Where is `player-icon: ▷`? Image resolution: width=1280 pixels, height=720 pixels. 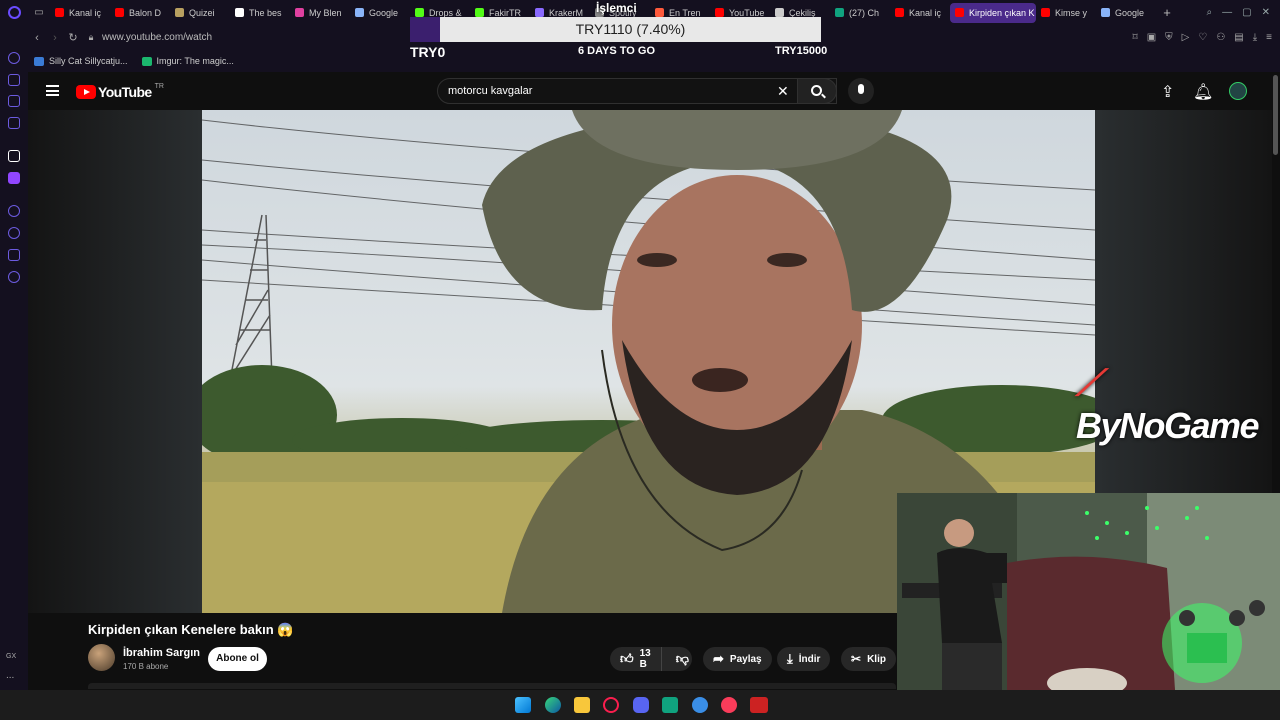 player-icon: ▷ is located at coordinates (1186, 37).